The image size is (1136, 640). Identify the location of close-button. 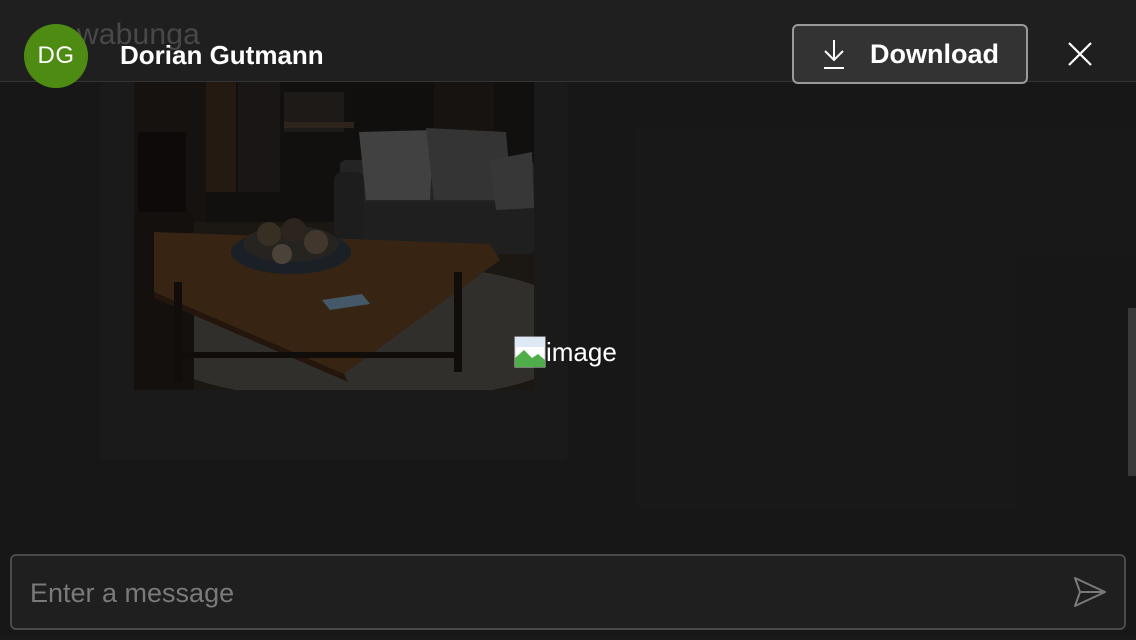
(1080, 56).